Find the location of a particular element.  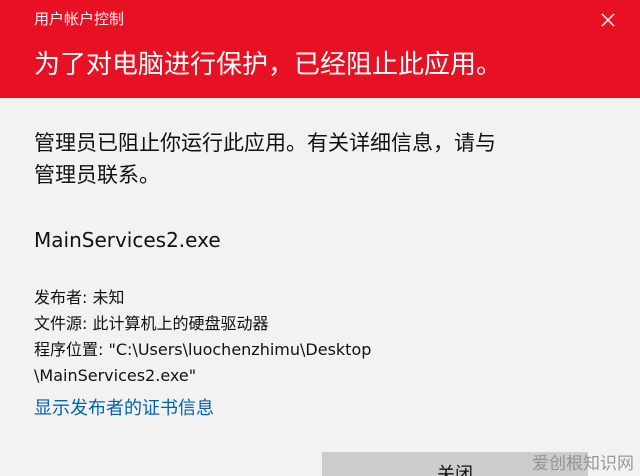

location-value-line2: \MainServices2.exe" is located at coordinates (115, 375).